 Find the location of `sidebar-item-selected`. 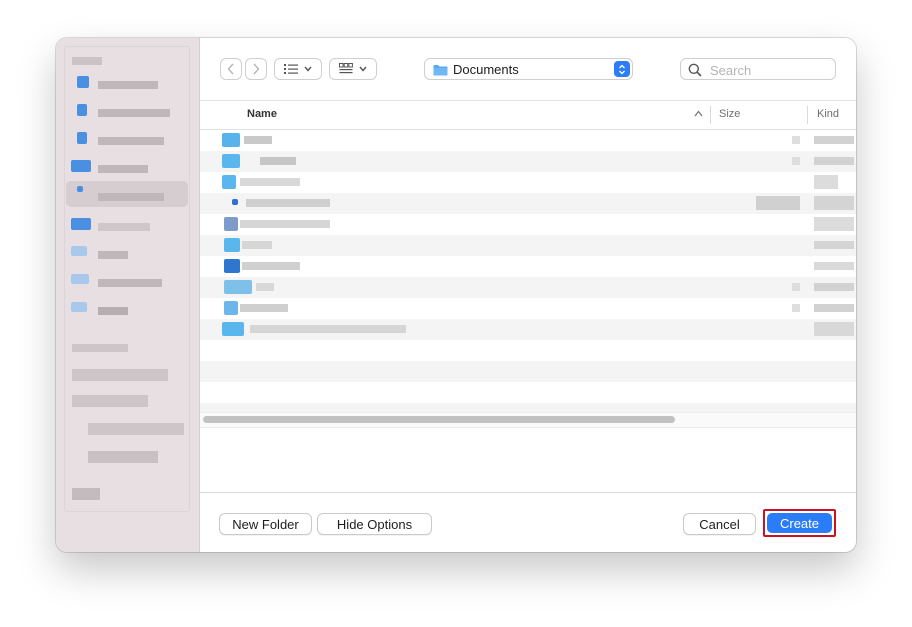

sidebar-item-selected is located at coordinates (127, 194).